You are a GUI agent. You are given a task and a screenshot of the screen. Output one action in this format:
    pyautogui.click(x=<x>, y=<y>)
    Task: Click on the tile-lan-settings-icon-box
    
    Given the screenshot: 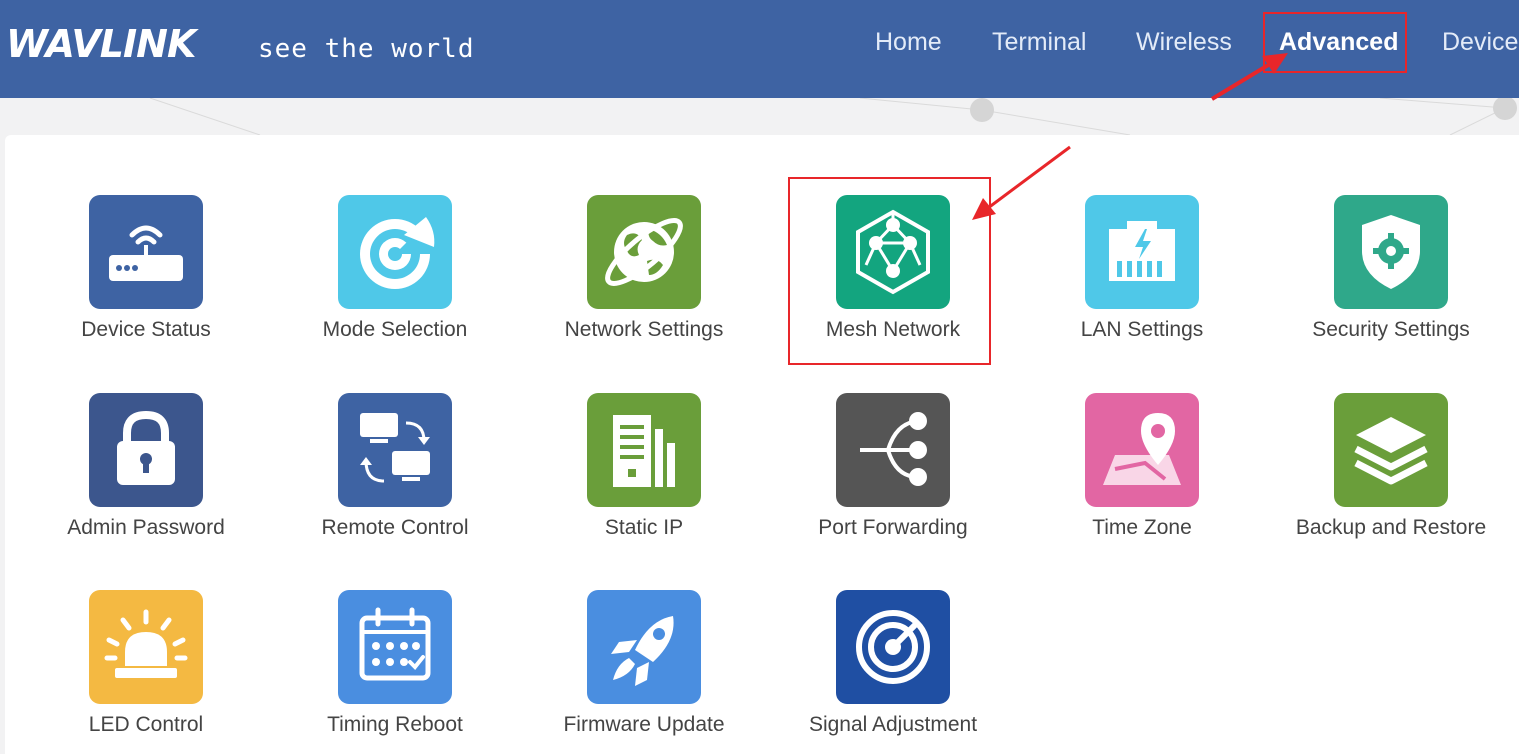 What is the action you would take?
    pyautogui.click(x=1142, y=252)
    